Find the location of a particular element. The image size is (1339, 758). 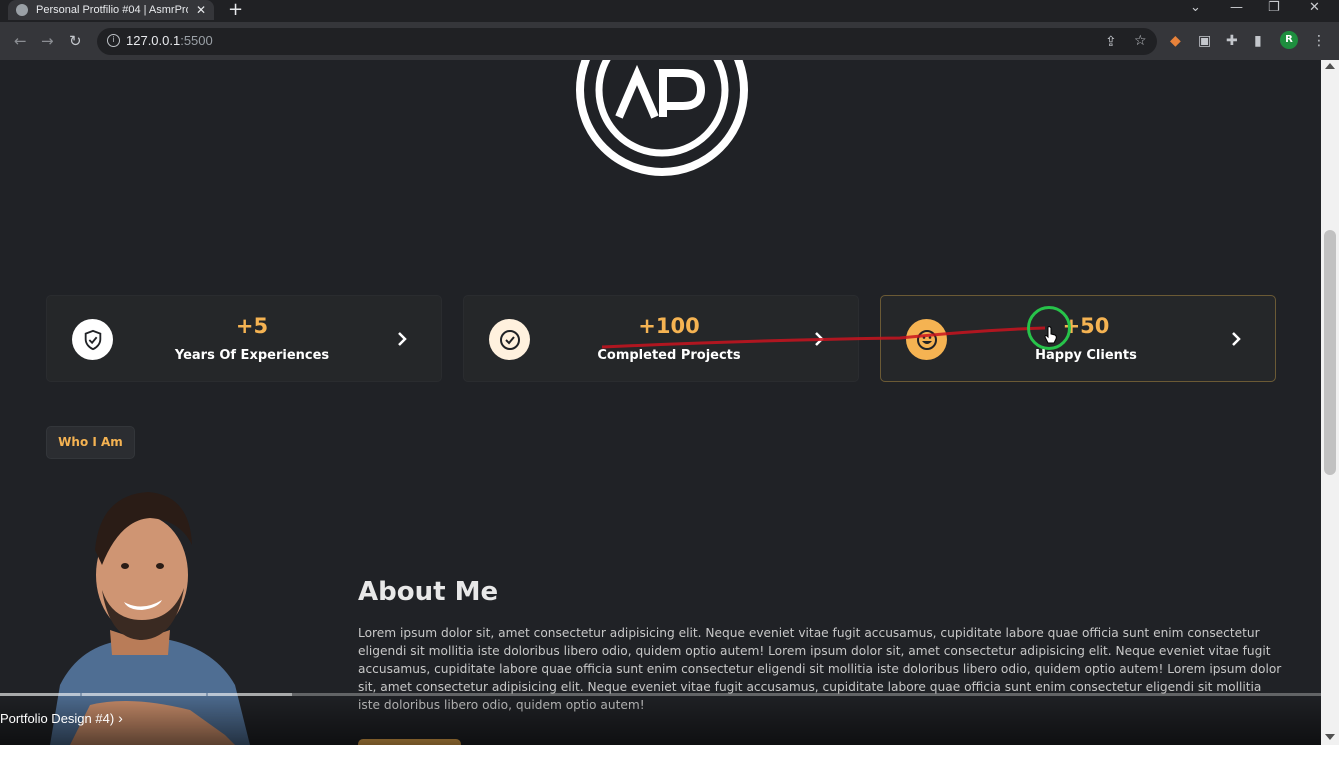

who-i-am-badge: Who I Am is located at coordinates (90, 442).